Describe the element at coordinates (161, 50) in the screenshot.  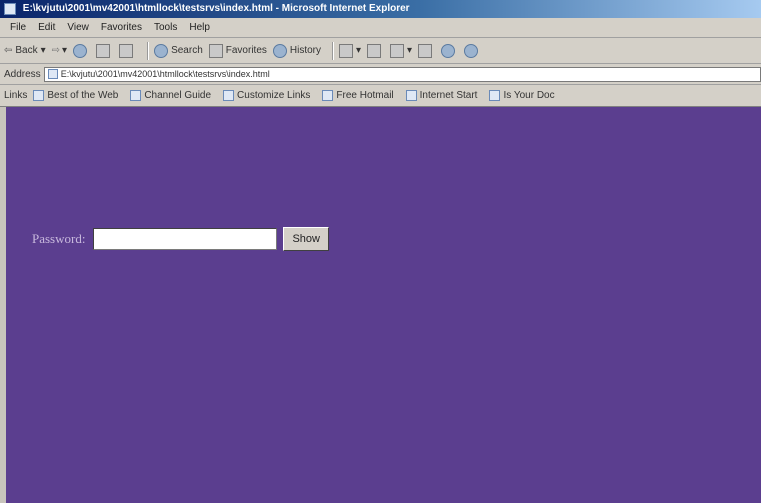
I see `search-icon` at that location.